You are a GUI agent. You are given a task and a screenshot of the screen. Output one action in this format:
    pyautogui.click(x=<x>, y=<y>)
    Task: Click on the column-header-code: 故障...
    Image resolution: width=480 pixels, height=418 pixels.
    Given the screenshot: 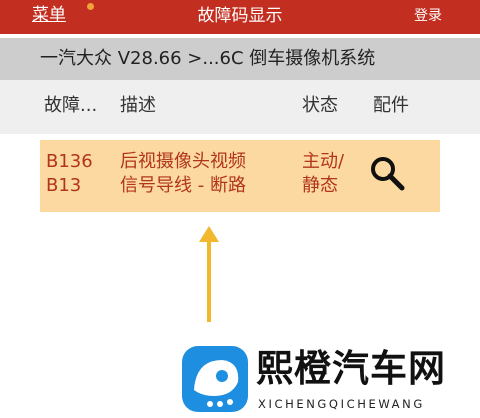 What is the action you would take?
    pyautogui.click(x=70, y=106)
    